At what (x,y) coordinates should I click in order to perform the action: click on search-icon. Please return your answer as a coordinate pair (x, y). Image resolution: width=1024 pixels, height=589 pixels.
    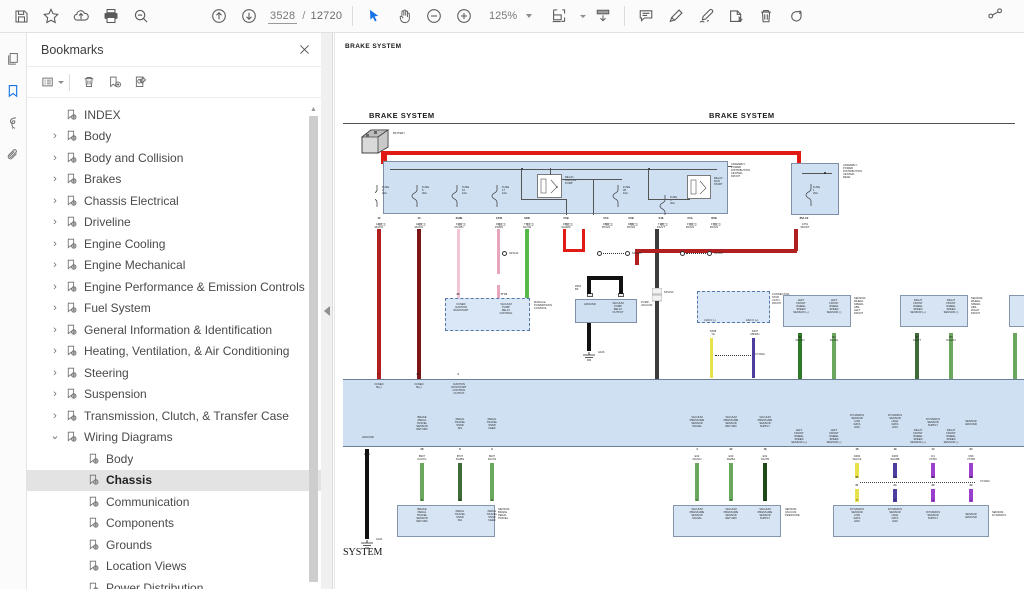
    Looking at the image, I should click on (141, 16).